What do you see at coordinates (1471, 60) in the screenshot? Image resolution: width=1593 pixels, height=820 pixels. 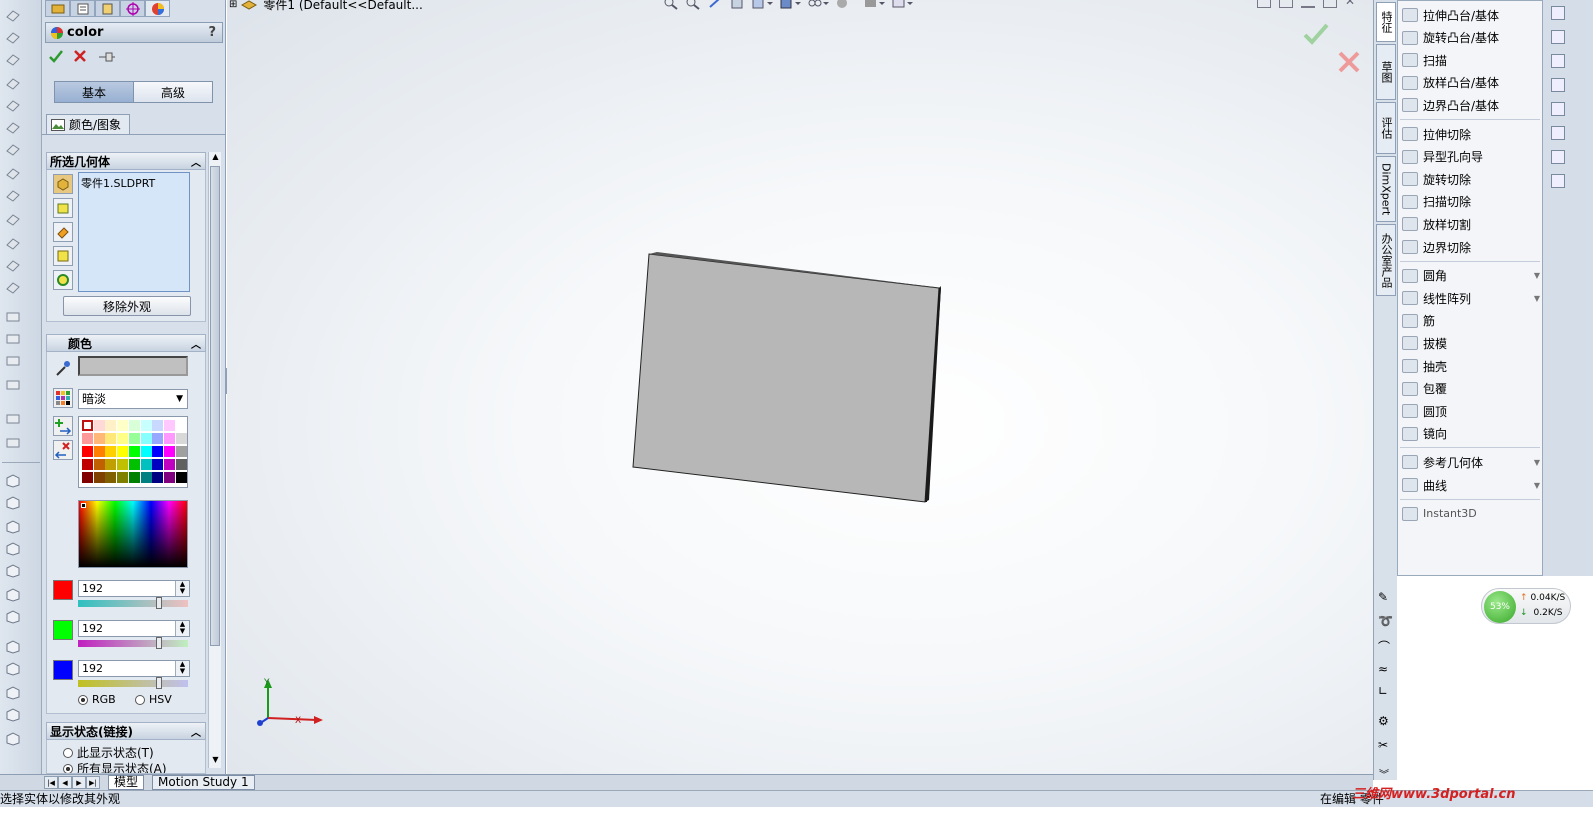 I see `command-2: 扫描` at bounding box center [1471, 60].